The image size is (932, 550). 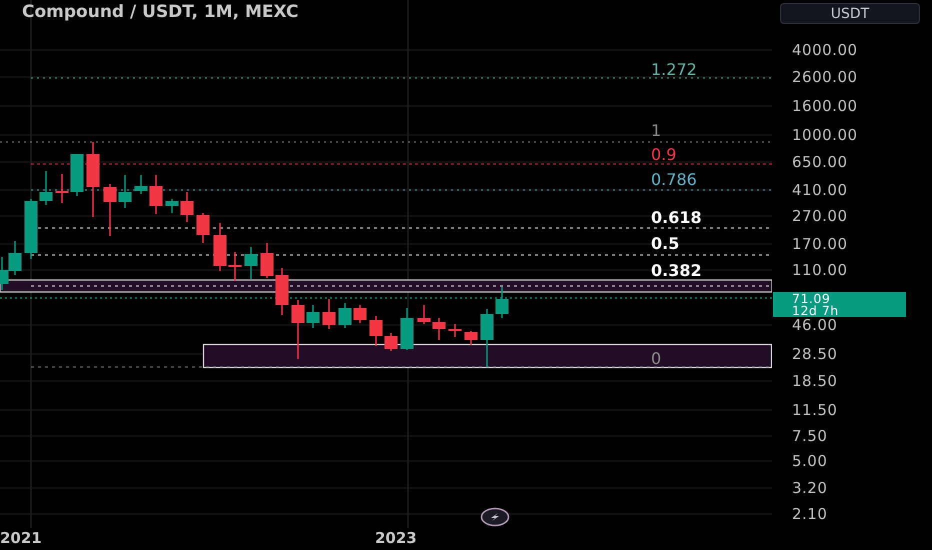 I want to click on fib-level-label: 0.382, so click(x=676, y=270).